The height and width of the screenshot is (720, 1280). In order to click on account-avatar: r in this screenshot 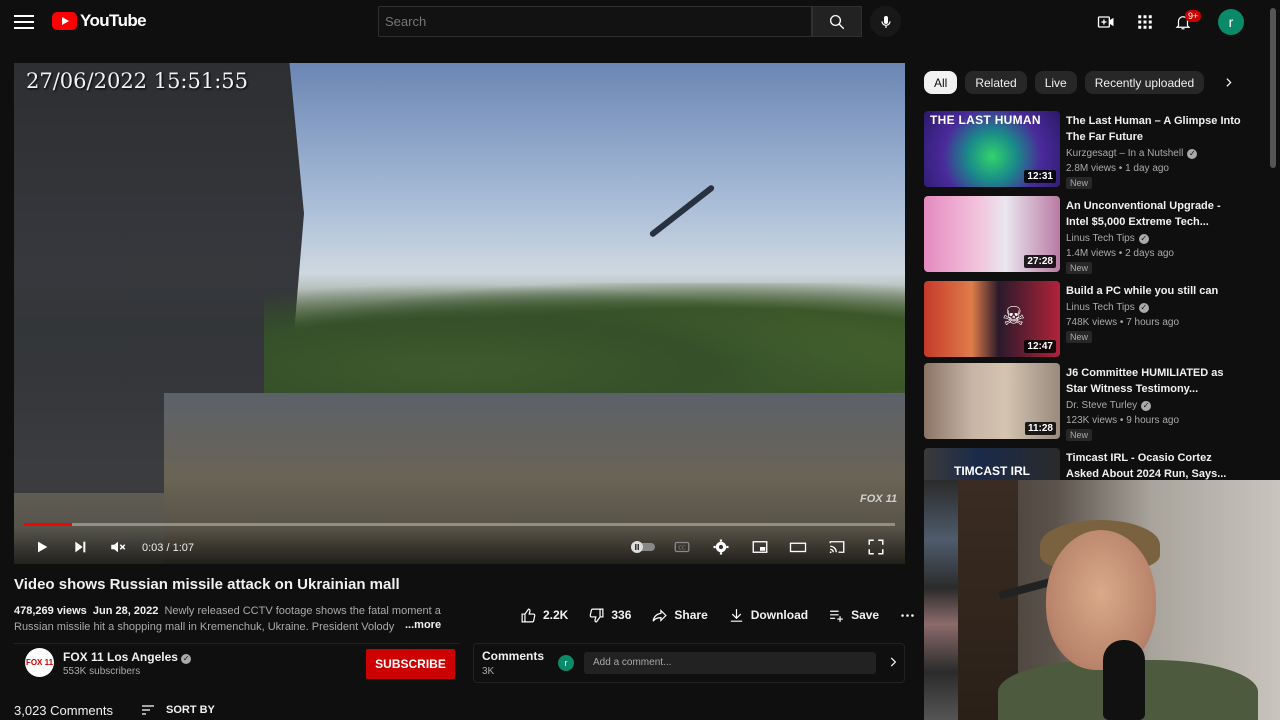, I will do `click(1231, 22)`.